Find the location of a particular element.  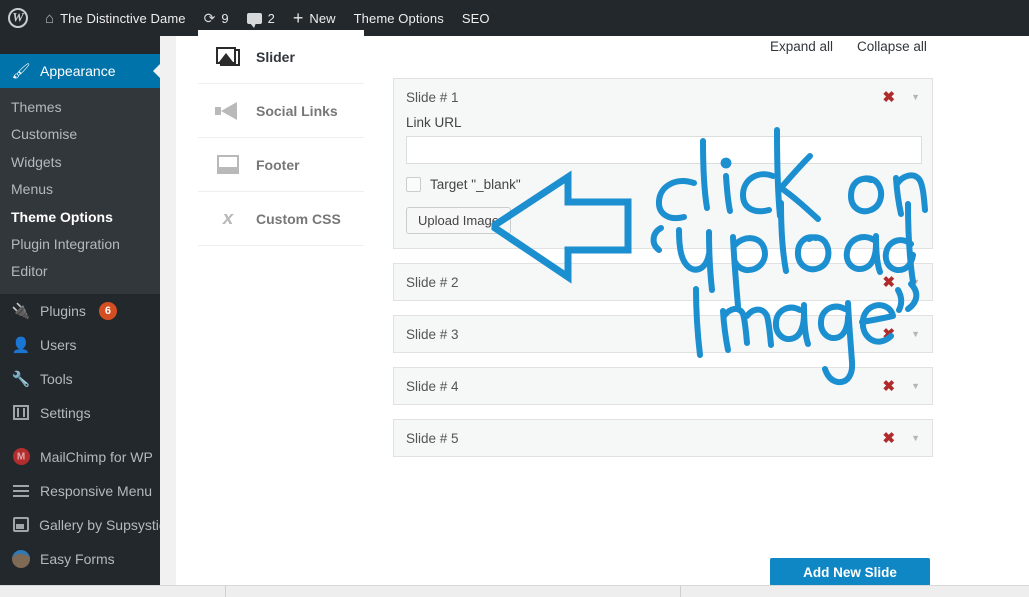

expand-collapse-links: Expand all Collapse all is located at coordinates (848, 46).